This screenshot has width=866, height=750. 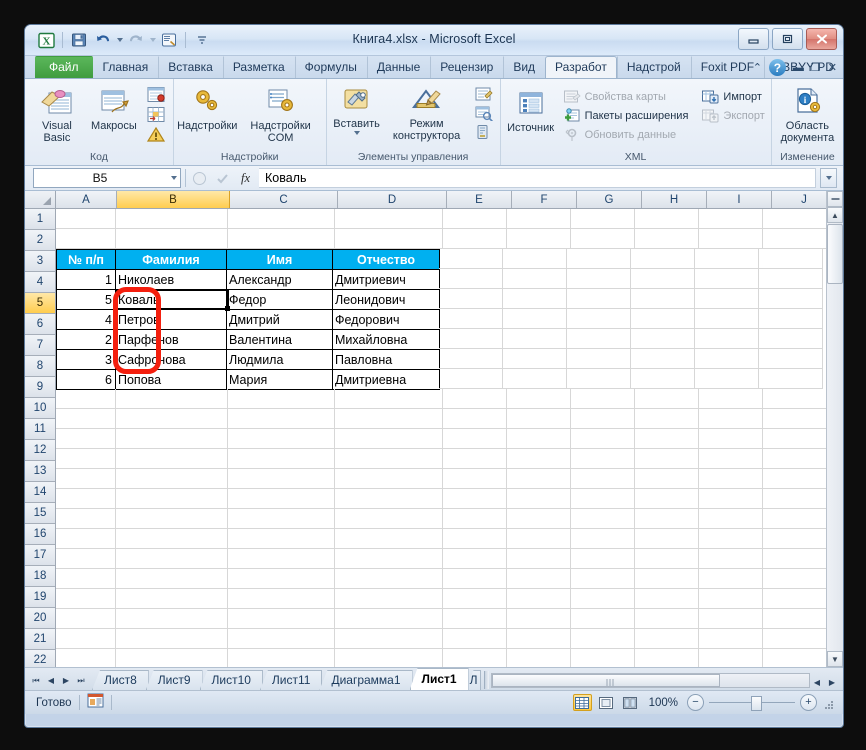 I want to click on scroll-split-button, so click(x=835, y=199).